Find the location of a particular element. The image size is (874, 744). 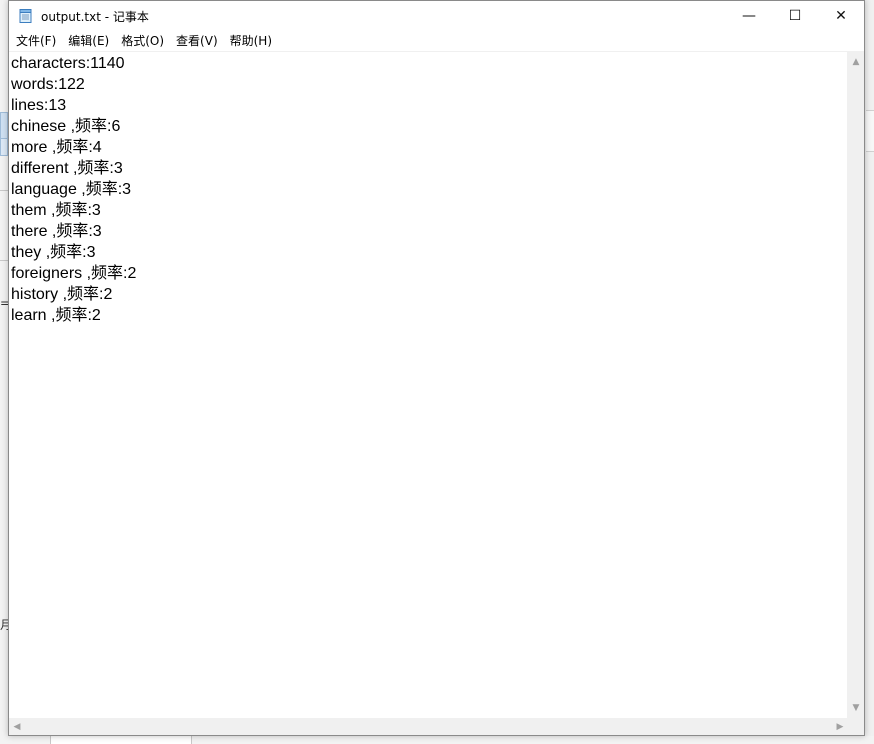

text-line: history ,频率:2 is located at coordinates (62, 294).